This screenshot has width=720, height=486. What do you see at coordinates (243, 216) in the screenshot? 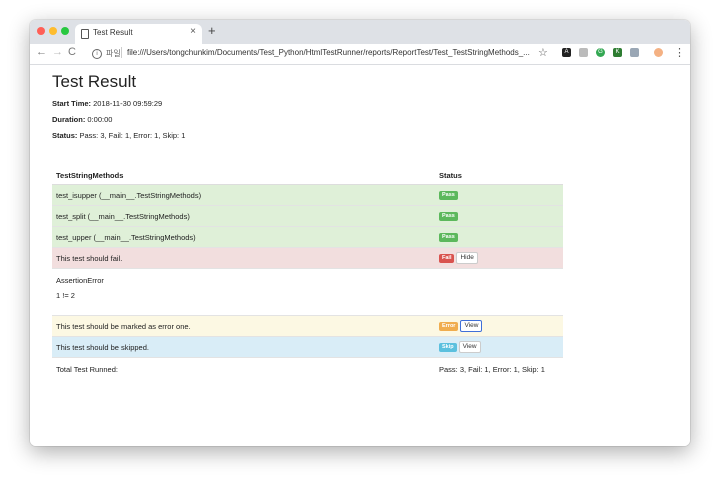
I see `test-name: test_split (__main__.TestStringMethods)` at bounding box center [243, 216].